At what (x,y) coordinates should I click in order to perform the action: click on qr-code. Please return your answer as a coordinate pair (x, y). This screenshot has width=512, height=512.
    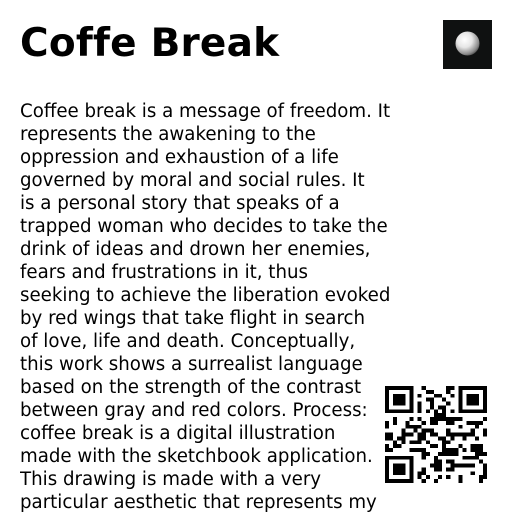
    Looking at the image, I should click on (436, 434).